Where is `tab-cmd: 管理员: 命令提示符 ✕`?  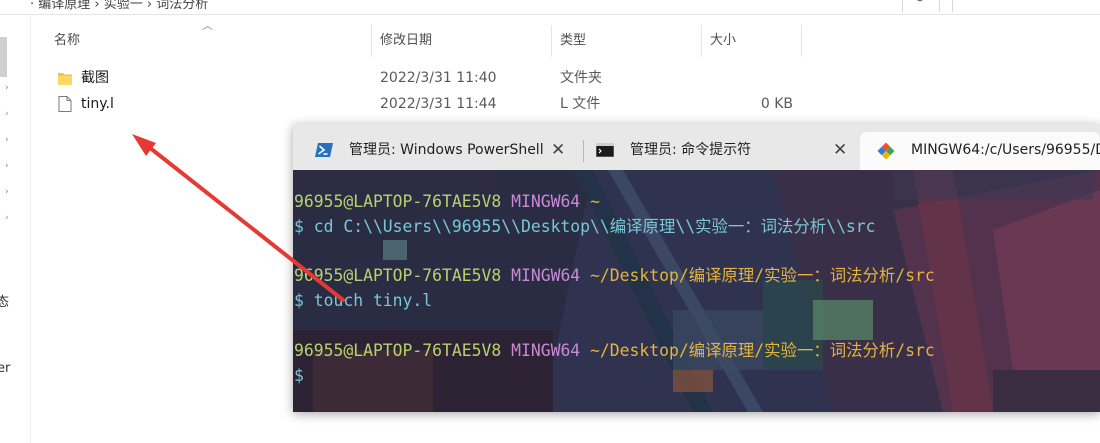
tab-cmd: 管理员: 命令提示符 ✕ is located at coordinates (714, 151).